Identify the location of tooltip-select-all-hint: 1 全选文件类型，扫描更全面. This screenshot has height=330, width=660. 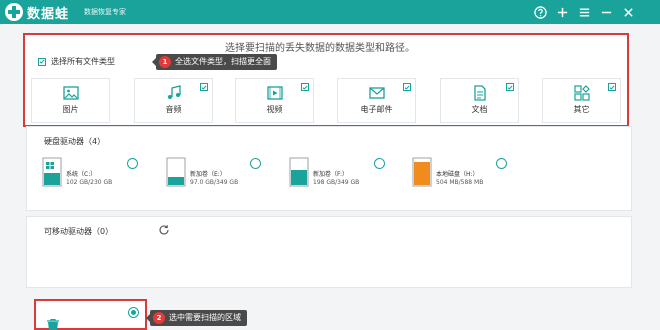
(214, 62).